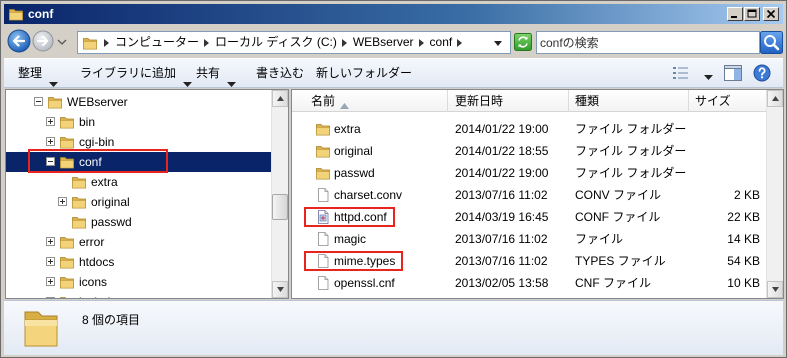 This screenshot has height=358, width=787. I want to click on file-name-cell: httpd.conf, so click(349, 217).